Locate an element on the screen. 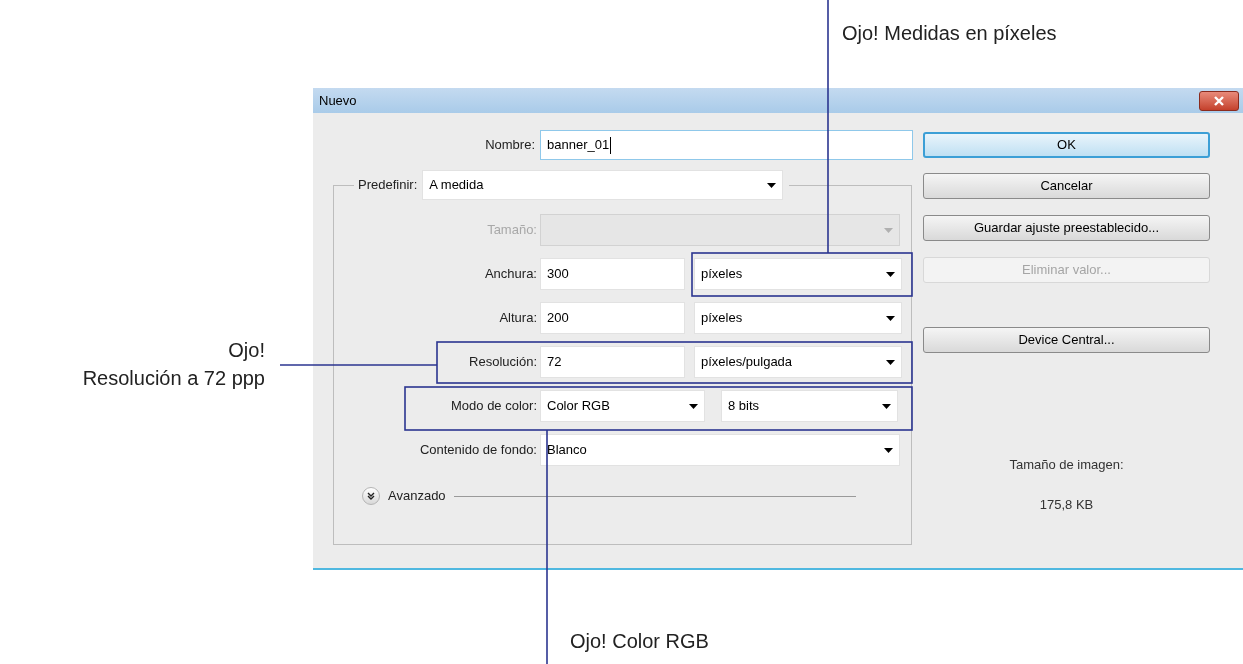  field-label: Tamaño: is located at coordinates (512, 230).